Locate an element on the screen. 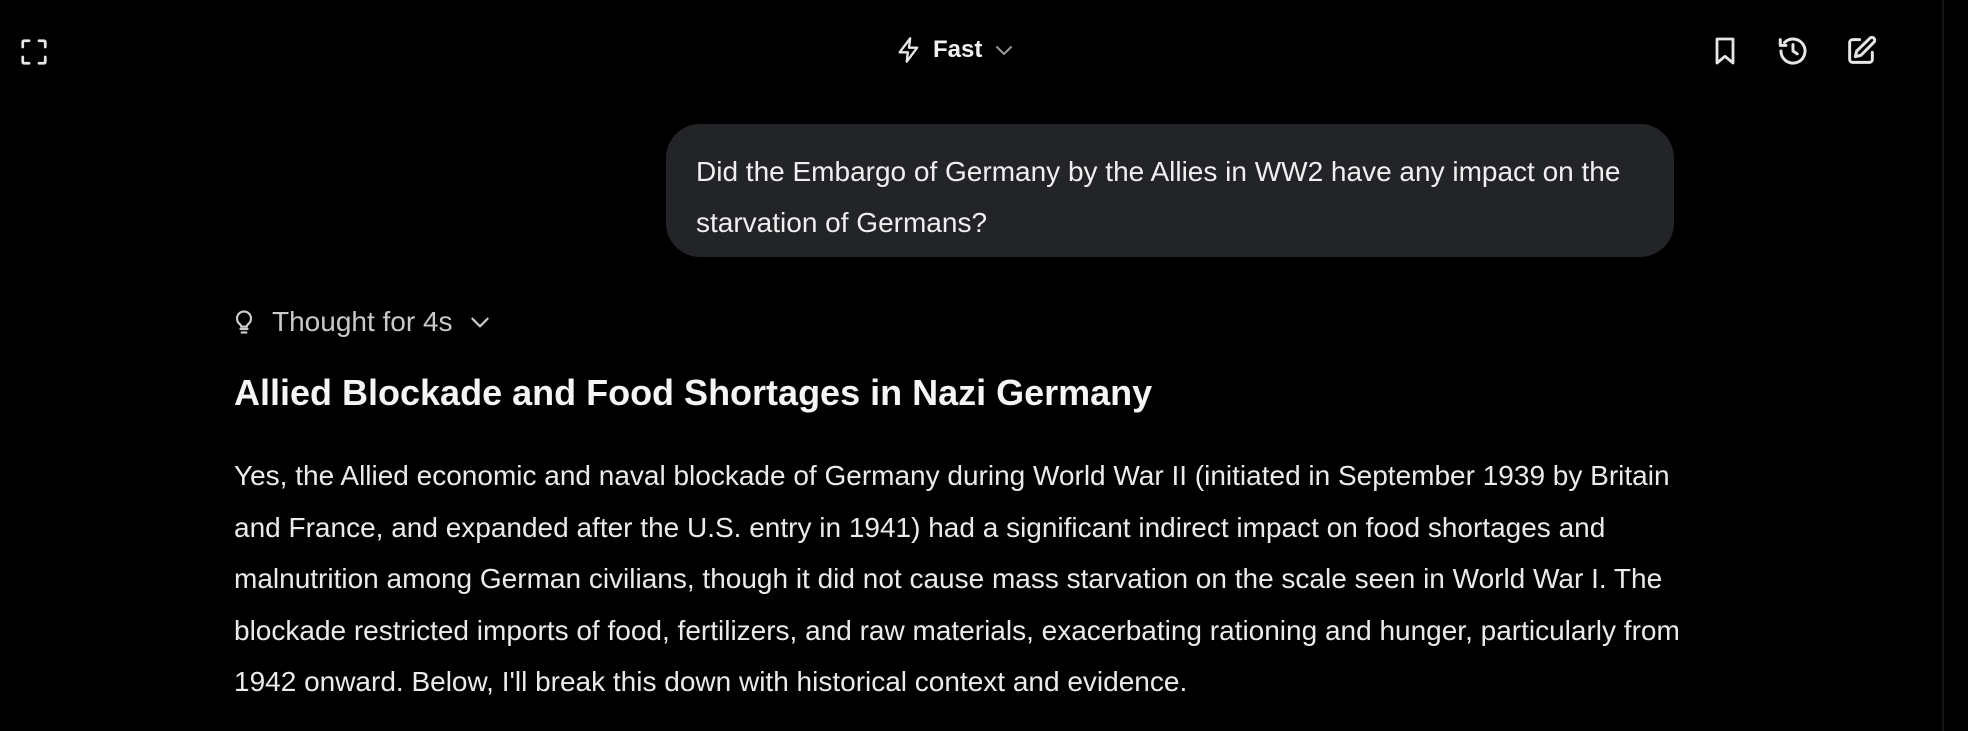 This screenshot has height=731, width=1968. new-chat-button is located at coordinates (1861, 51).